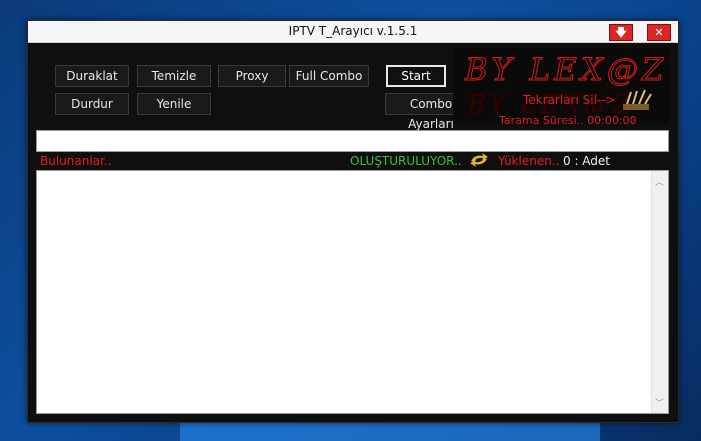 The width and height of the screenshot is (701, 441). I want to click on temizle-button: Temizle, so click(174, 76).